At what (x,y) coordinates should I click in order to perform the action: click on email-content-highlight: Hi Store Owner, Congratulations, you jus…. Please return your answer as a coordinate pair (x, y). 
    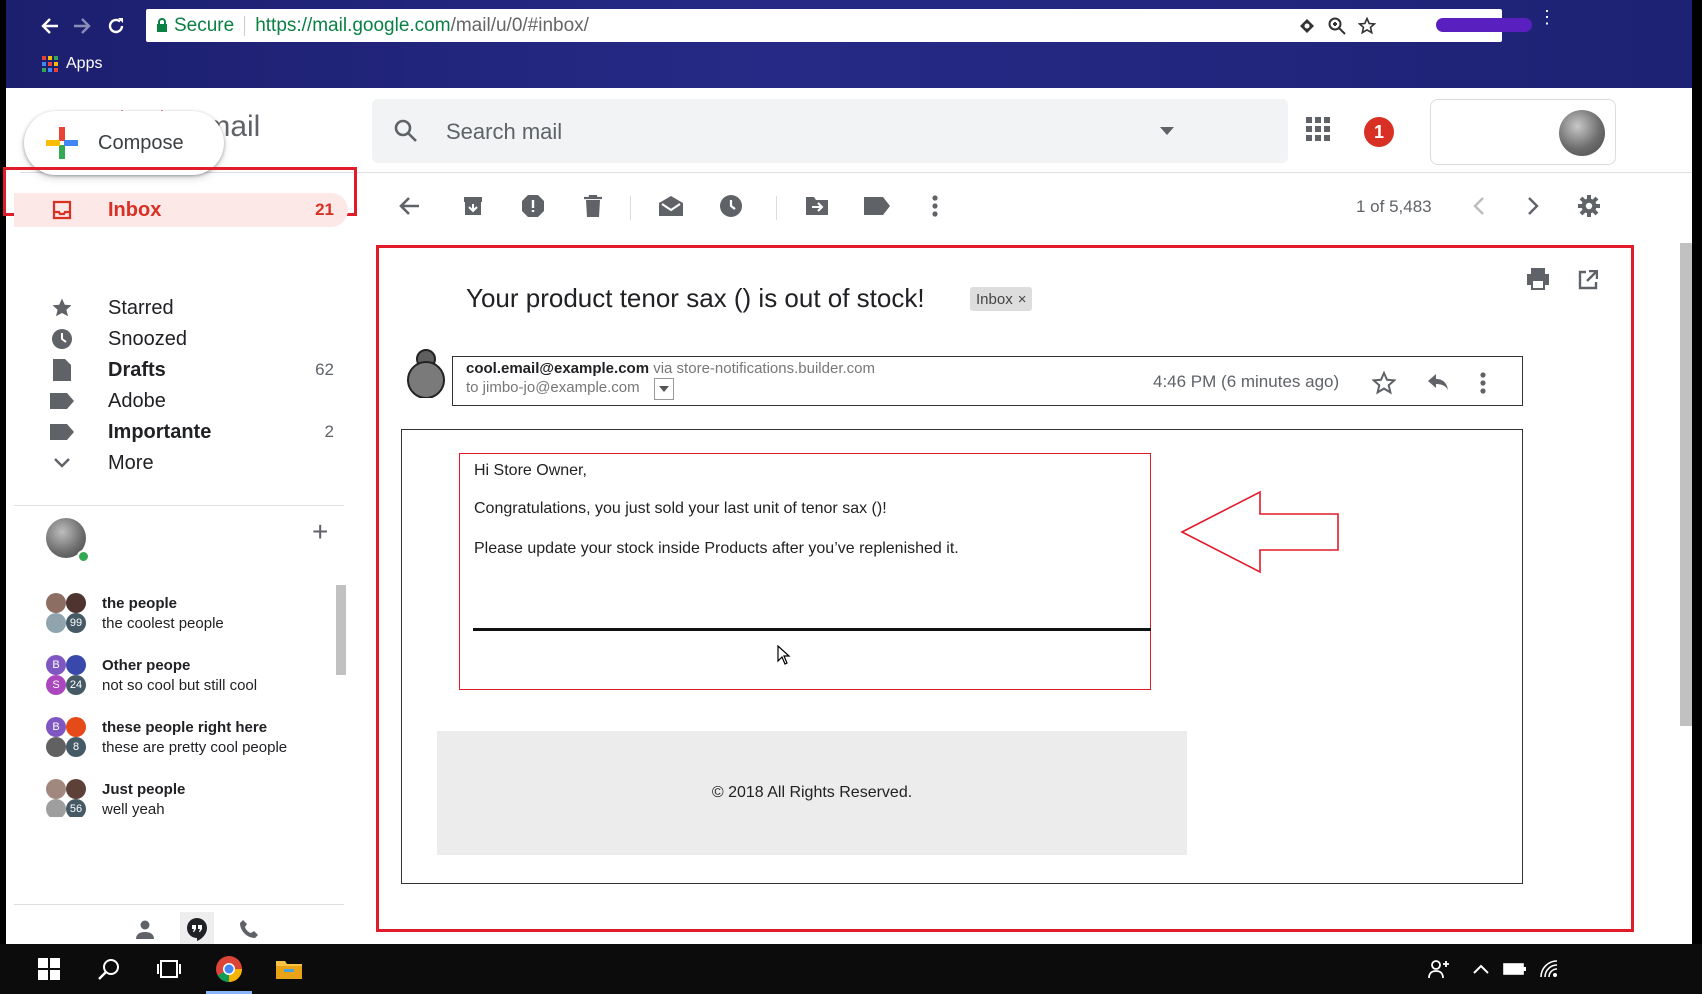
    Looking at the image, I should click on (805, 571).